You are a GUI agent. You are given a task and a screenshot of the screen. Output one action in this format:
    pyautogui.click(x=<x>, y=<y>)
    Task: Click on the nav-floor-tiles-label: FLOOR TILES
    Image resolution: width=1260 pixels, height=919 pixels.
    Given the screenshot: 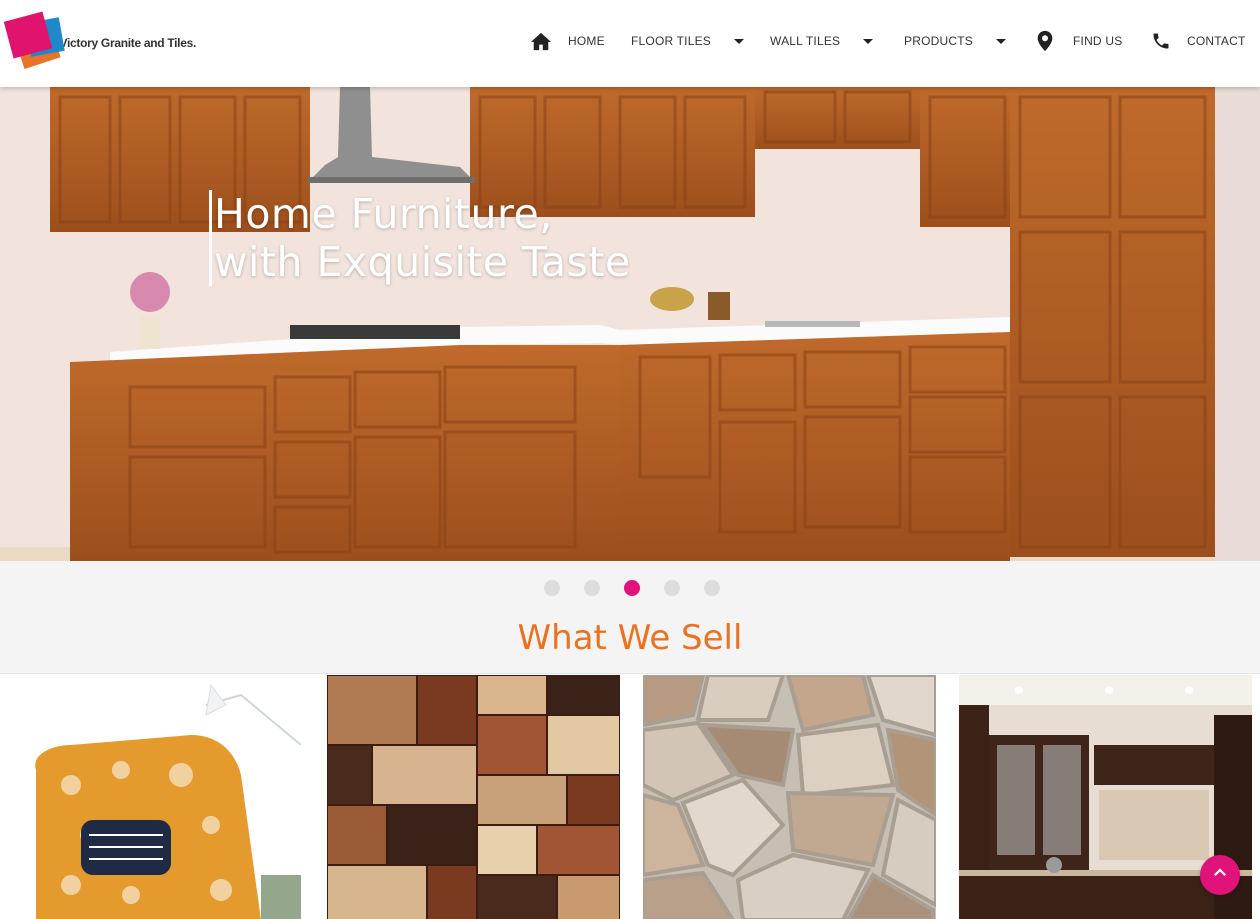 What is the action you would take?
    pyautogui.click(x=671, y=41)
    